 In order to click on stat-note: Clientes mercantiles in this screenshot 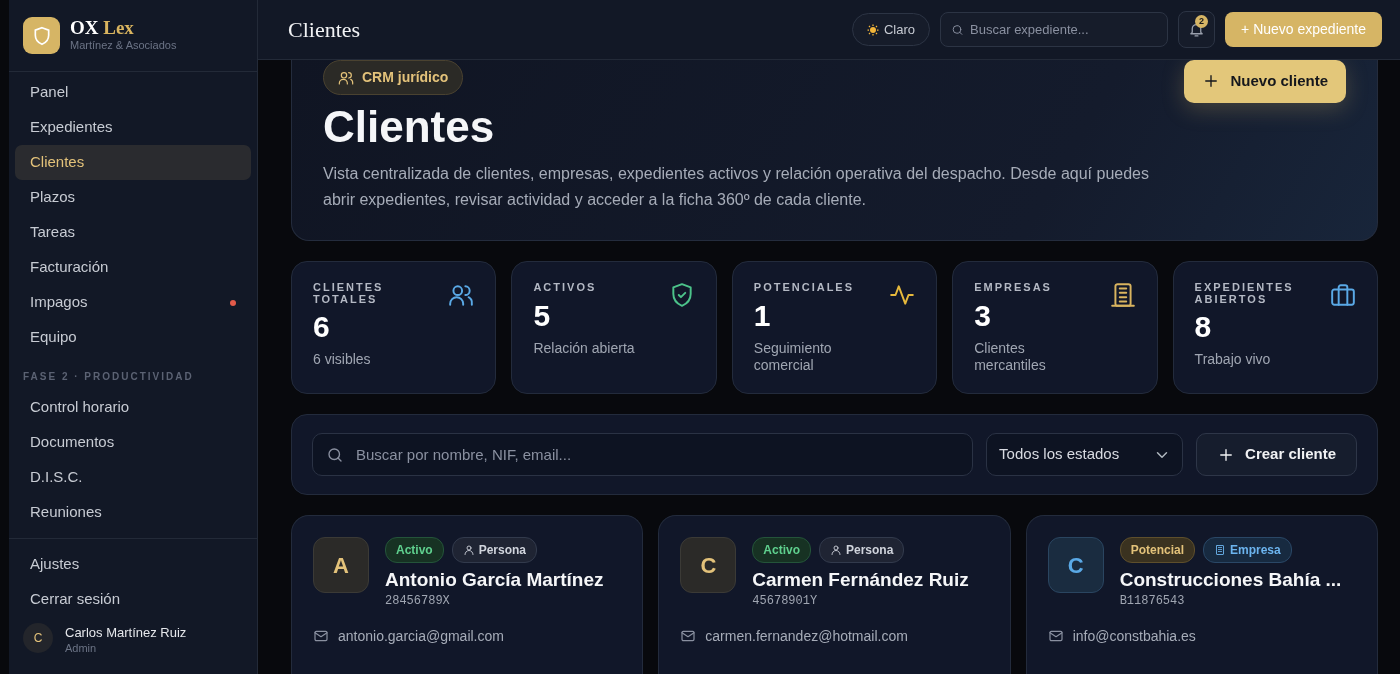, I will do `click(1010, 356)`.